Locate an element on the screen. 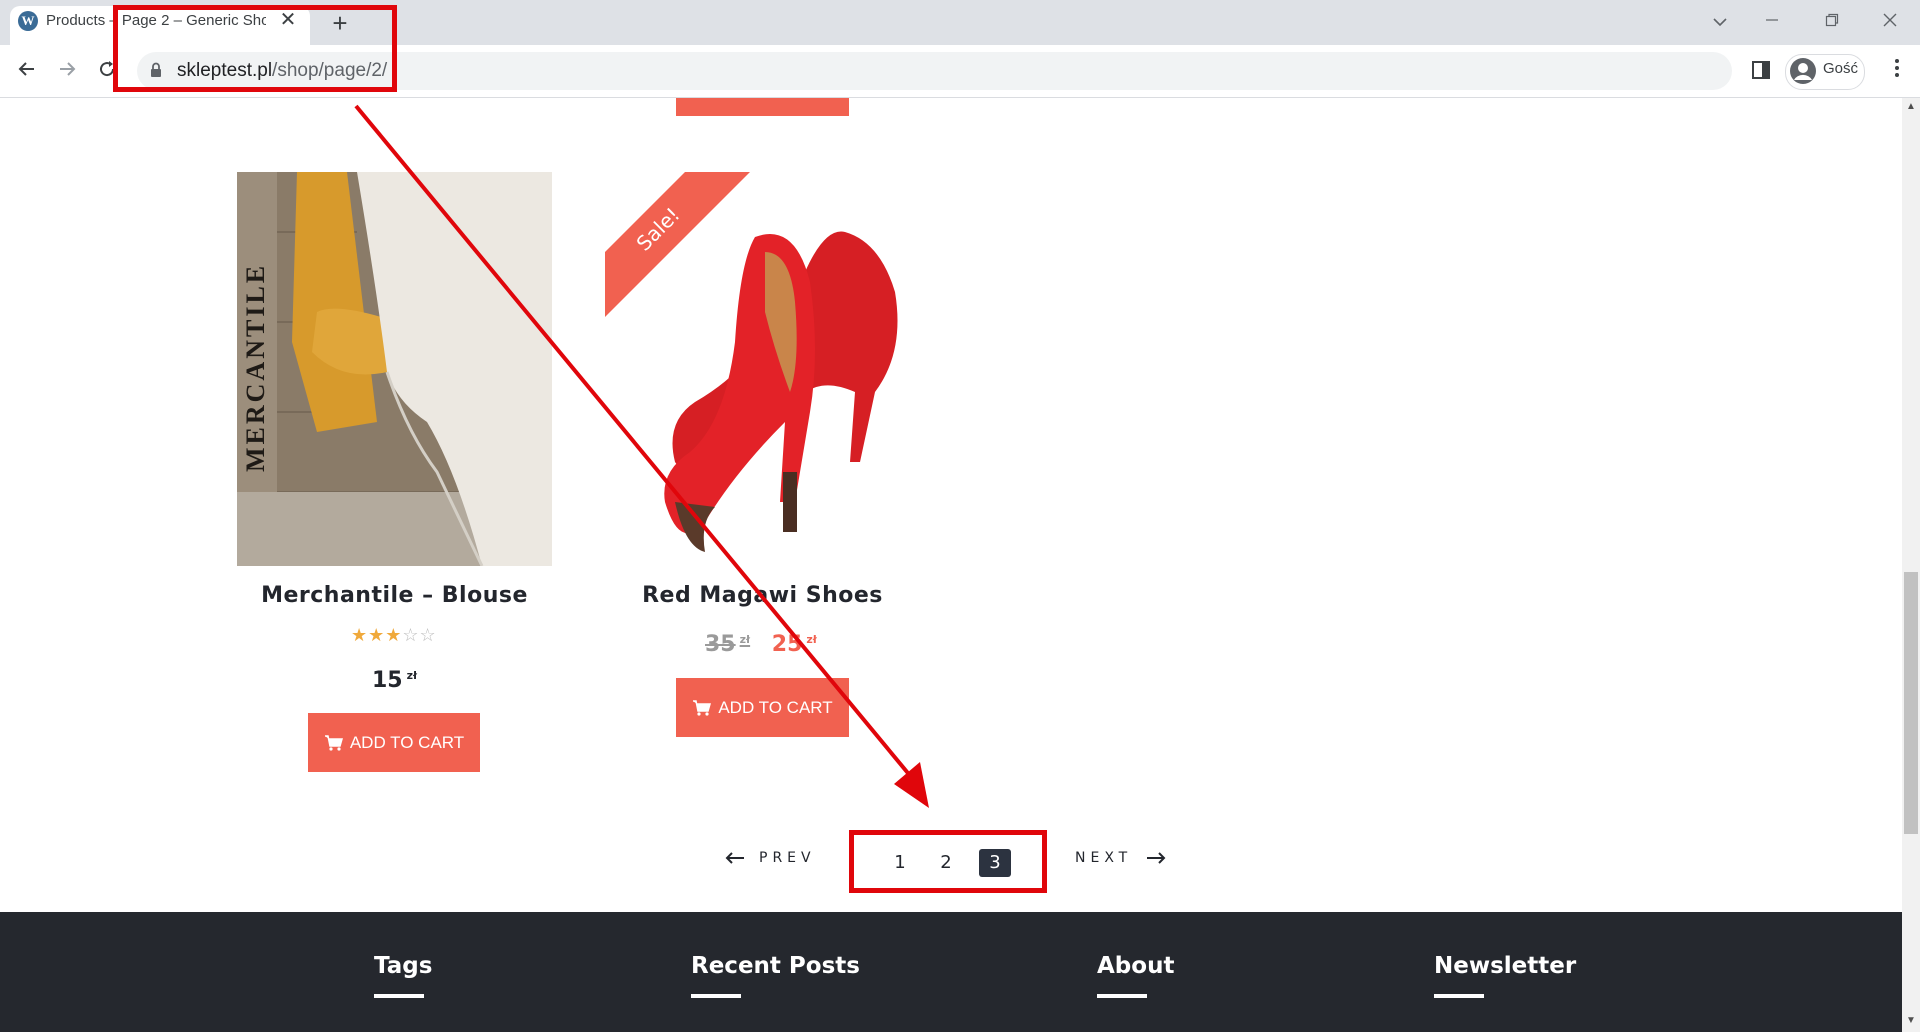 This screenshot has width=1920, height=1032. sale-badge: Sale! is located at coordinates (677, 244).